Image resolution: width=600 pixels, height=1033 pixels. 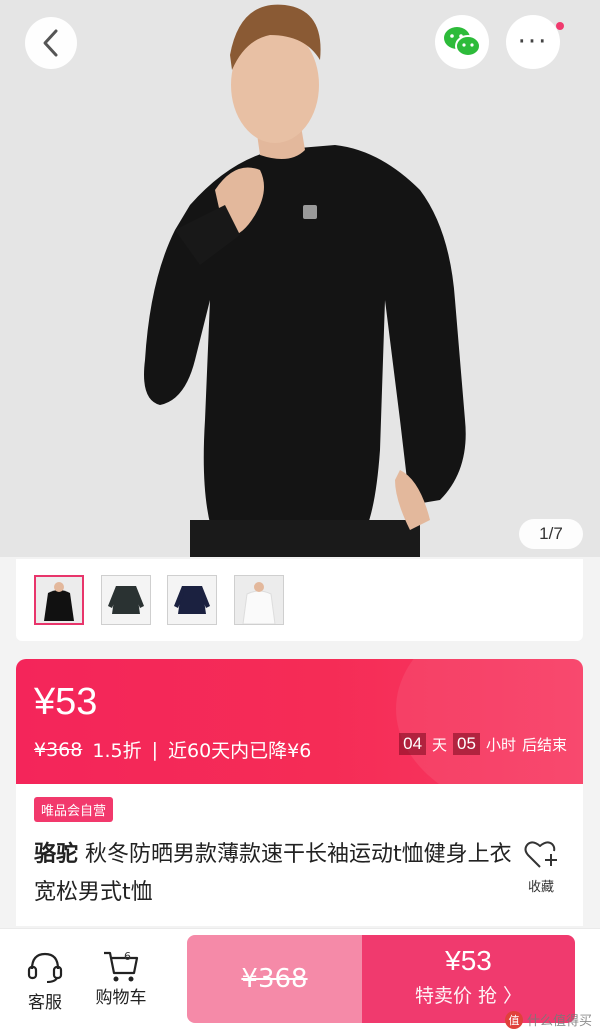 I want to click on site-watermark: 值 什么值得买, so click(x=548, y=1019).